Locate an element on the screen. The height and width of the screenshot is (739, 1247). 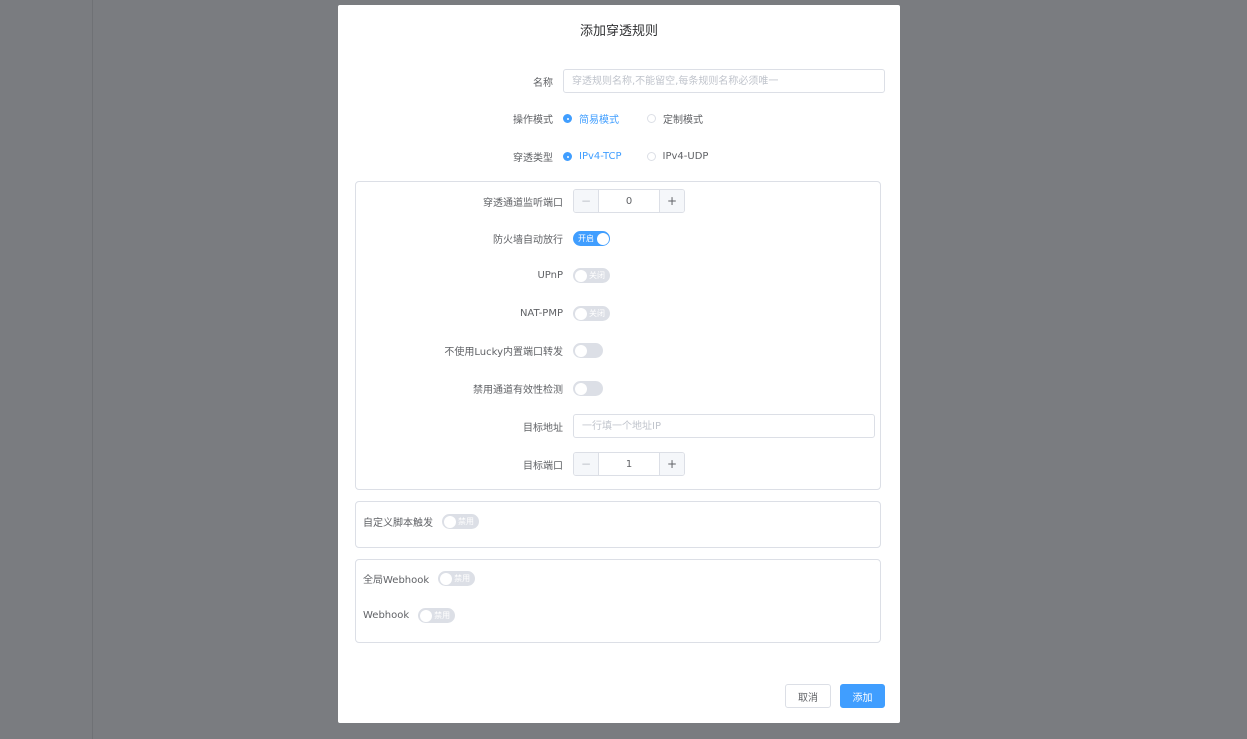
script-row: 自定义脚本触发 禁用 is located at coordinates (421, 521).